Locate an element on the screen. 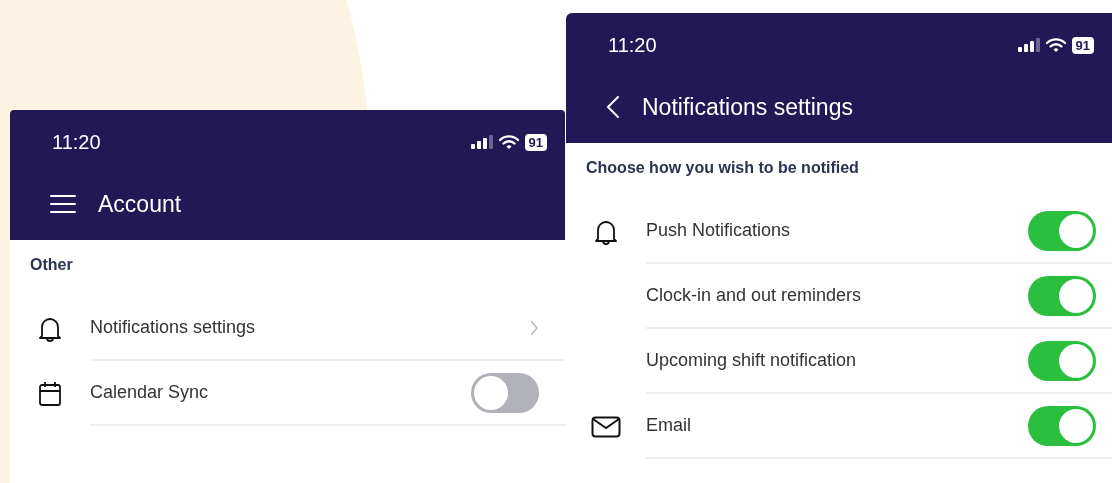  screen-title: Account is located at coordinates (140, 204).